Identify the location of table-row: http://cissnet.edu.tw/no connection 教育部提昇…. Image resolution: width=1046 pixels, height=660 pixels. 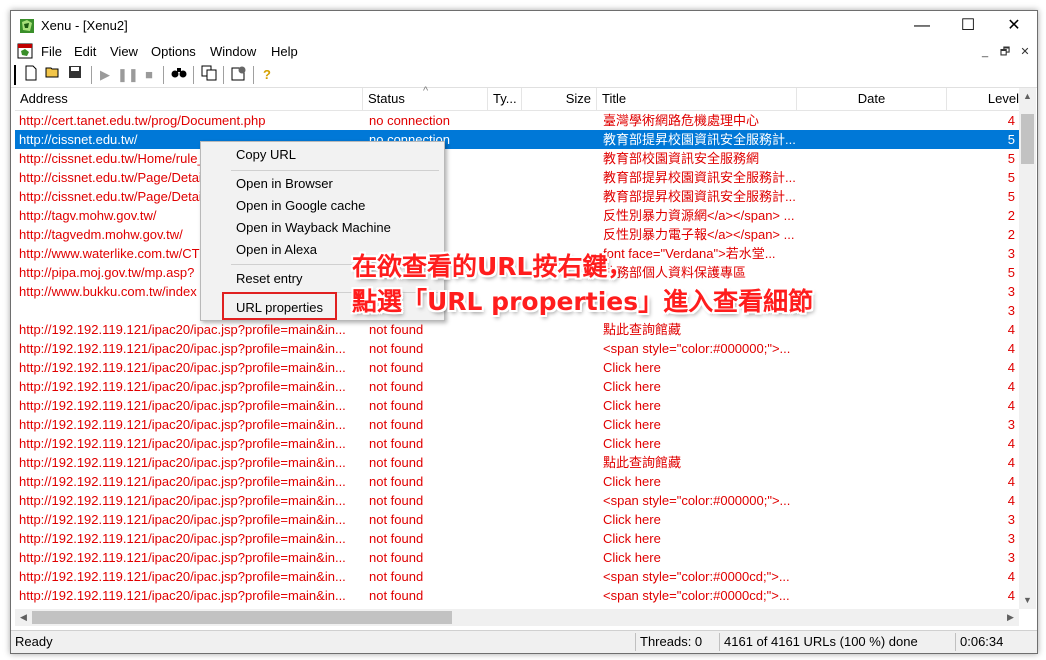
(517, 139).